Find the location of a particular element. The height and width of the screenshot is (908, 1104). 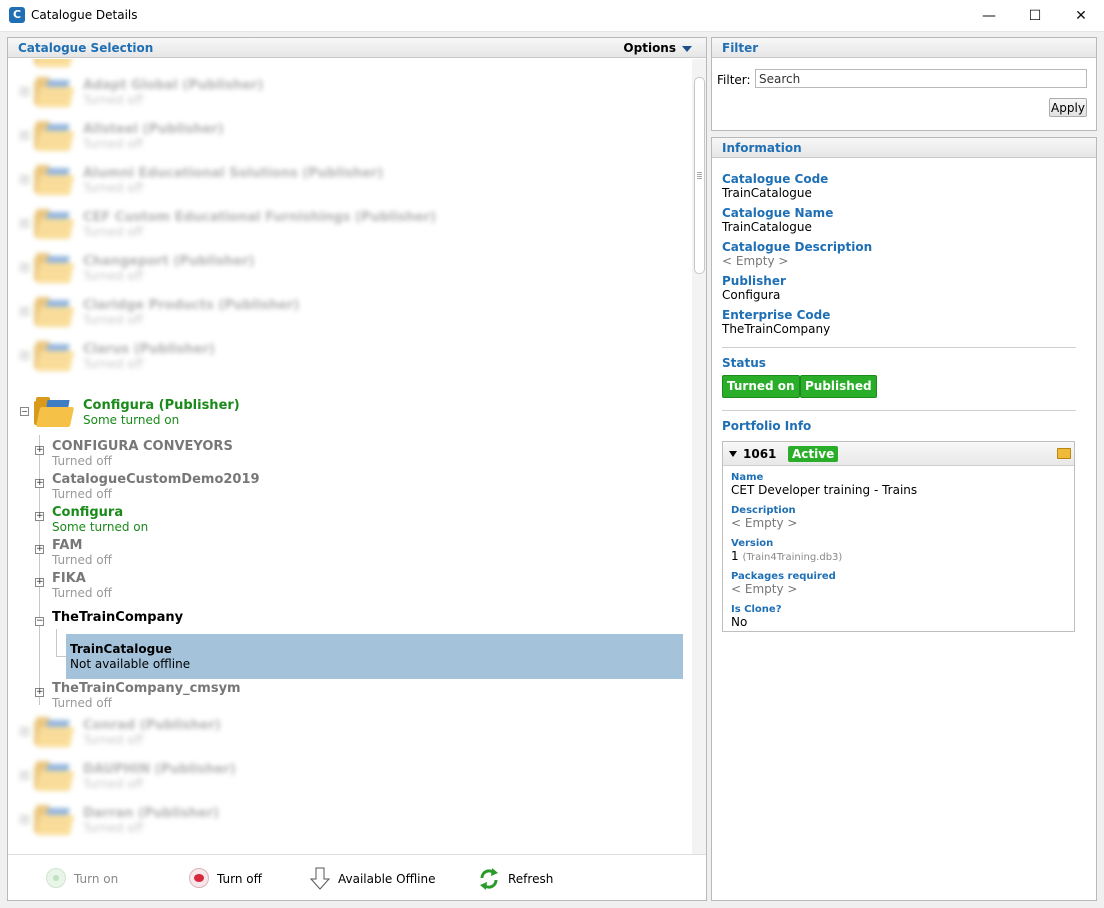

field-label: Status is located at coordinates (744, 363).